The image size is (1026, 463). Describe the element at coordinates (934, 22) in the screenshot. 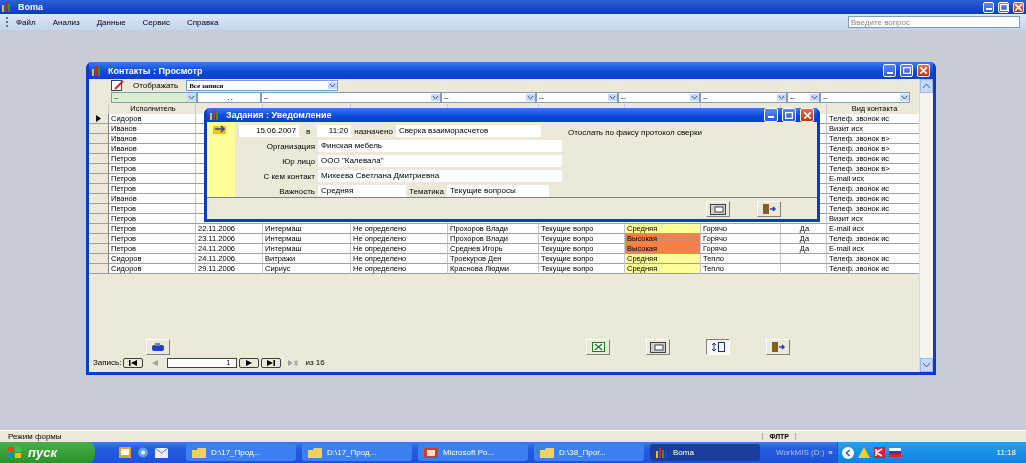

I see `help-search-field: Введите вопрос` at that location.